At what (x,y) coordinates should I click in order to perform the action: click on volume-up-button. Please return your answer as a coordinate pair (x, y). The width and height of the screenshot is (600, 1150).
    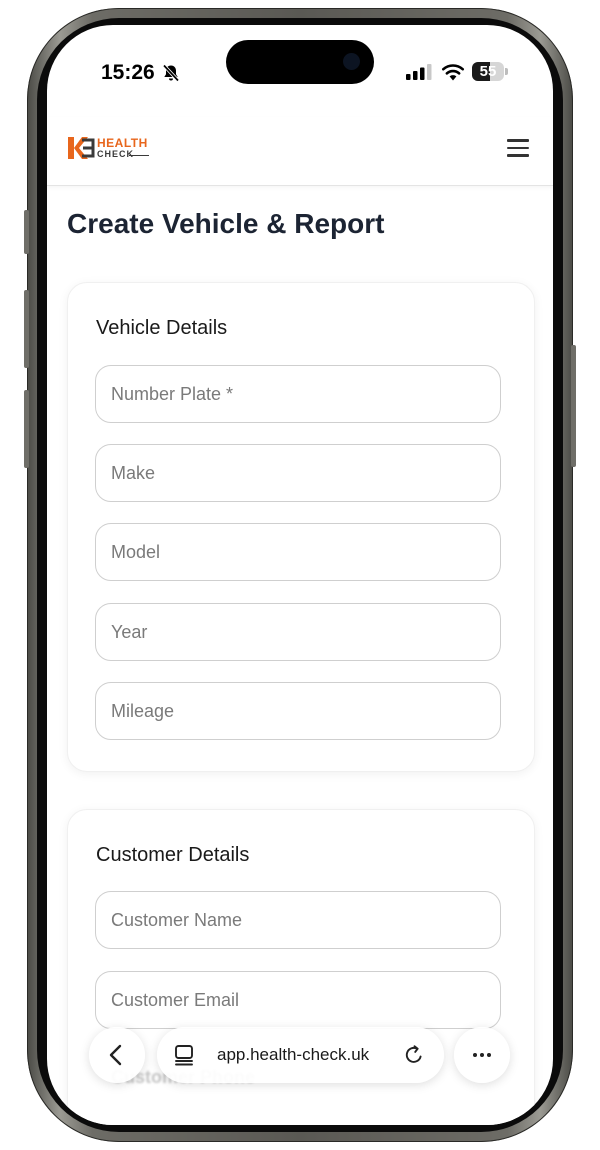
    Looking at the image, I should click on (26, 329).